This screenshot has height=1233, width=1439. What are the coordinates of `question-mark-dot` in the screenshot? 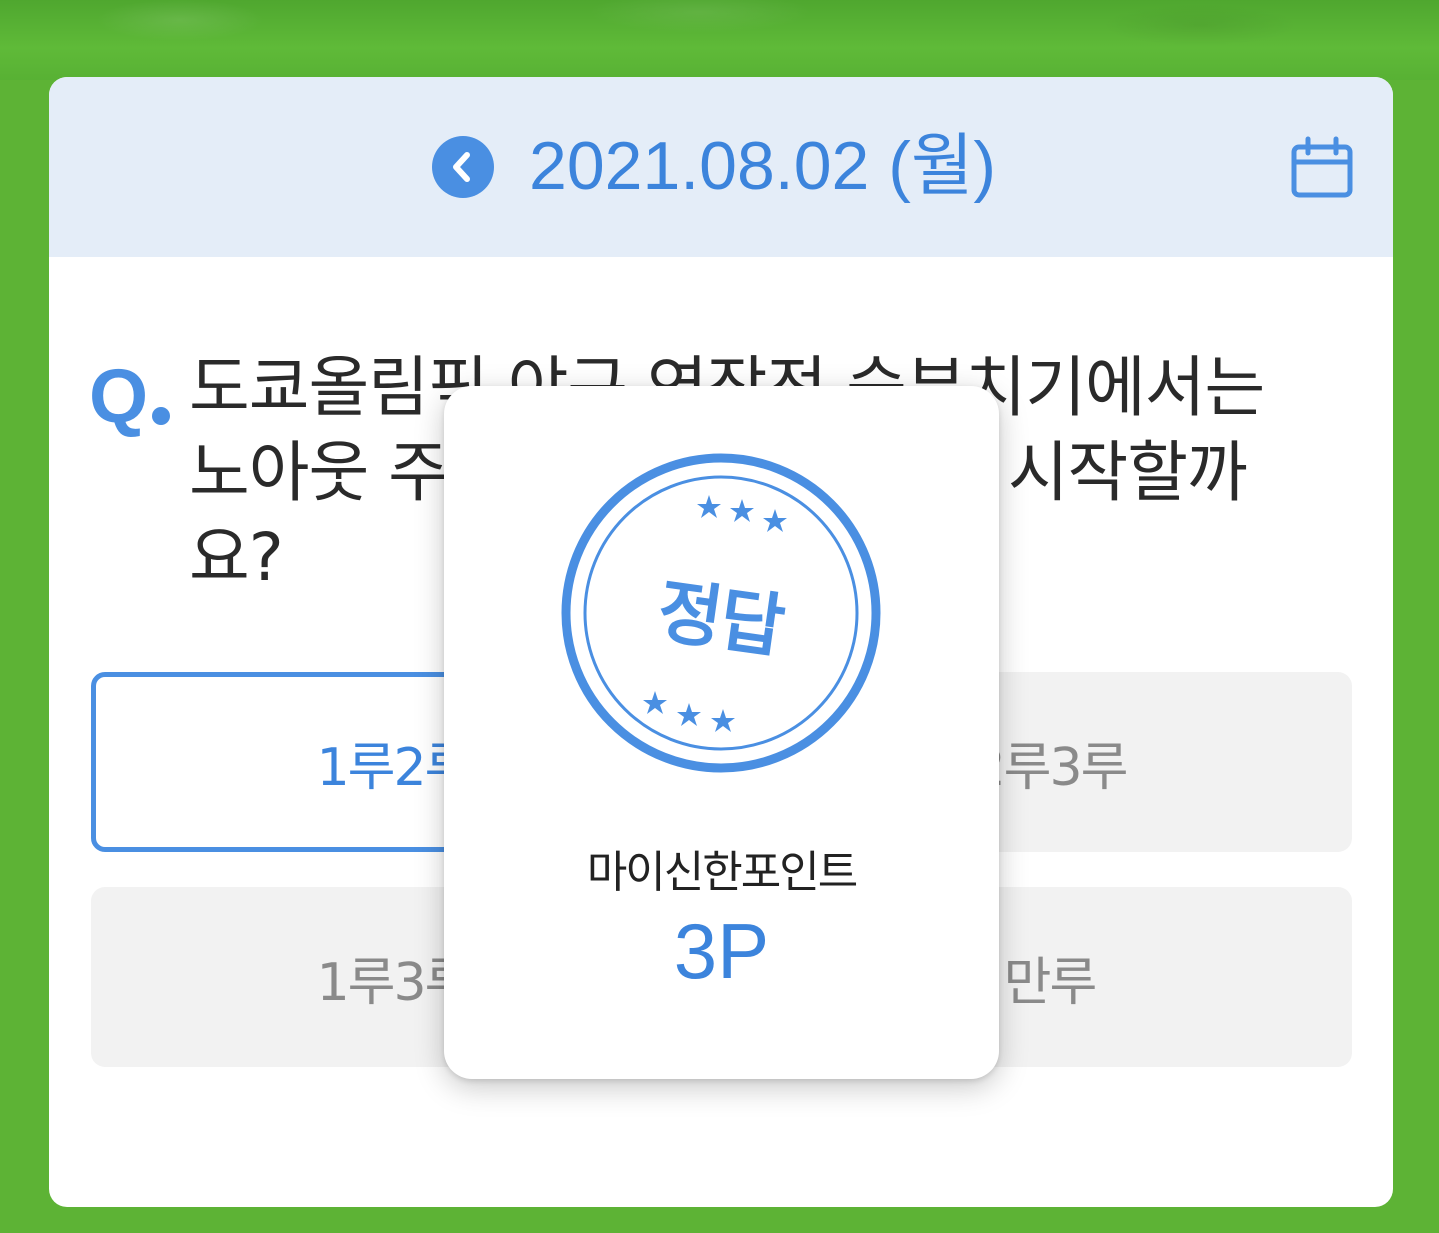 It's located at (161, 416).